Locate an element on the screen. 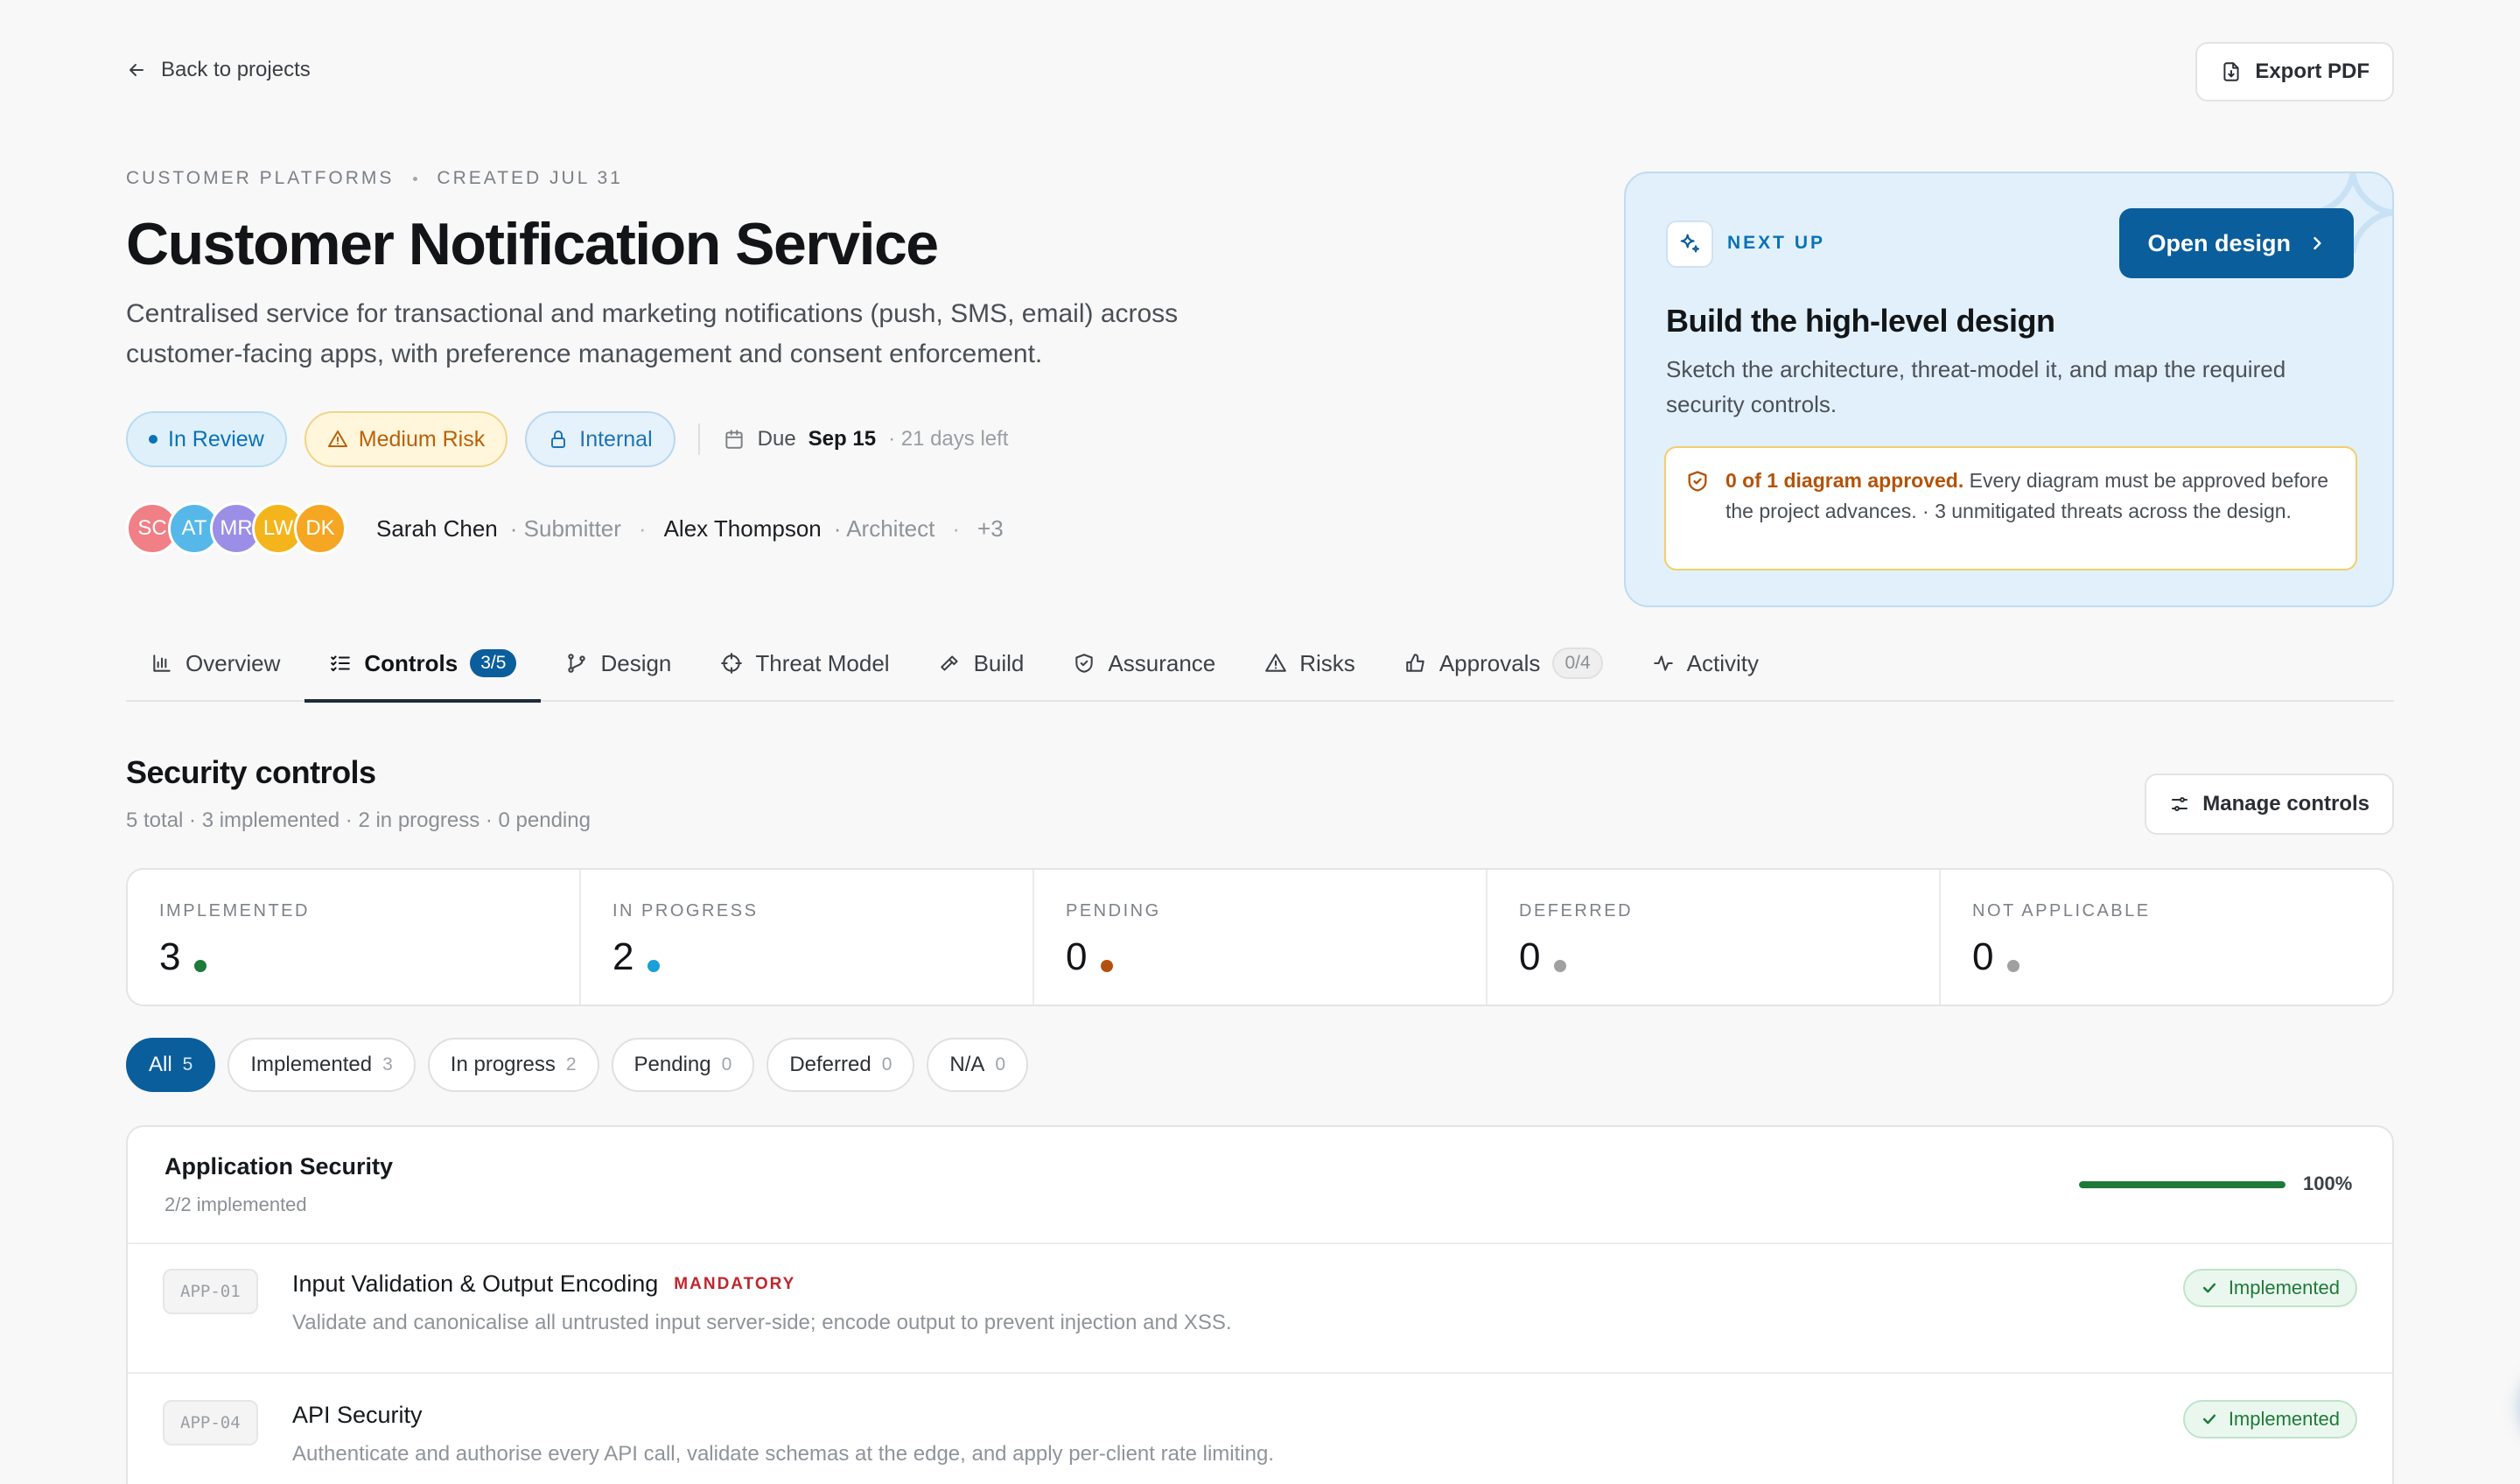  shield-alert-icon is located at coordinates (1697, 481).